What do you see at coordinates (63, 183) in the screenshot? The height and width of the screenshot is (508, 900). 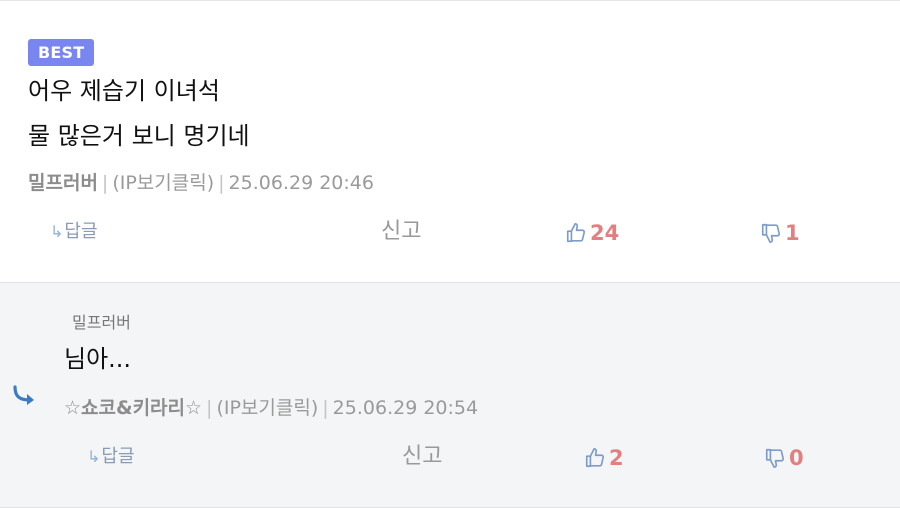 I see `author-name: 밀프러버` at bounding box center [63, 183].